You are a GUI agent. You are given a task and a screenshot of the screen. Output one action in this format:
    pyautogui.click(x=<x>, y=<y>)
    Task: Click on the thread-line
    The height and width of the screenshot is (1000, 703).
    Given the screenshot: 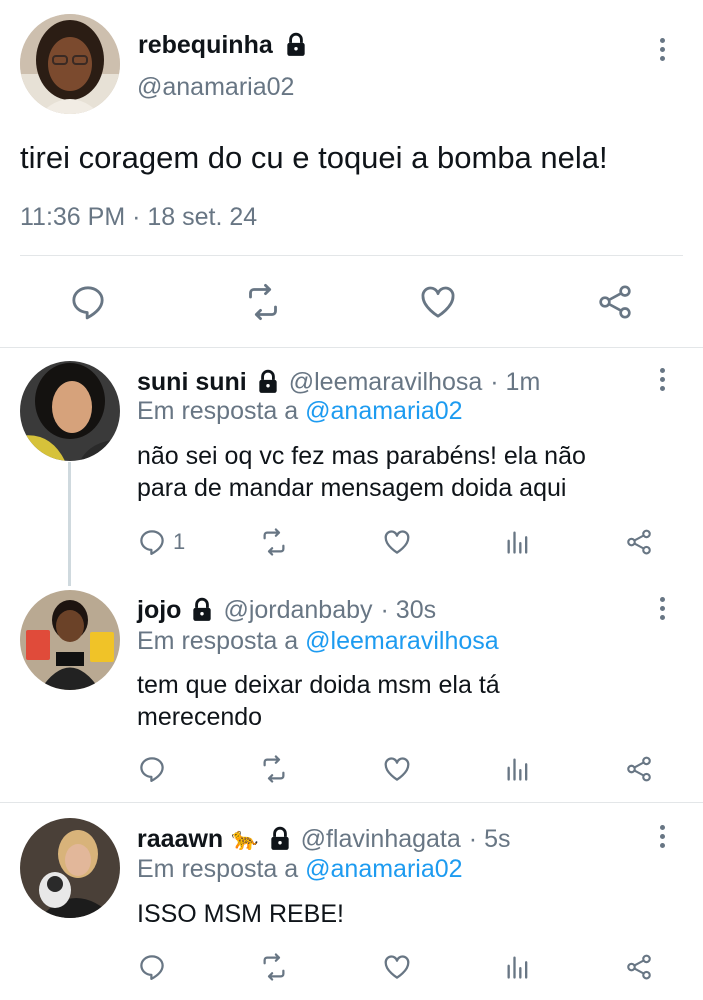 What is the action you would take?
    pyautogui.click(x=69, y=524)
    